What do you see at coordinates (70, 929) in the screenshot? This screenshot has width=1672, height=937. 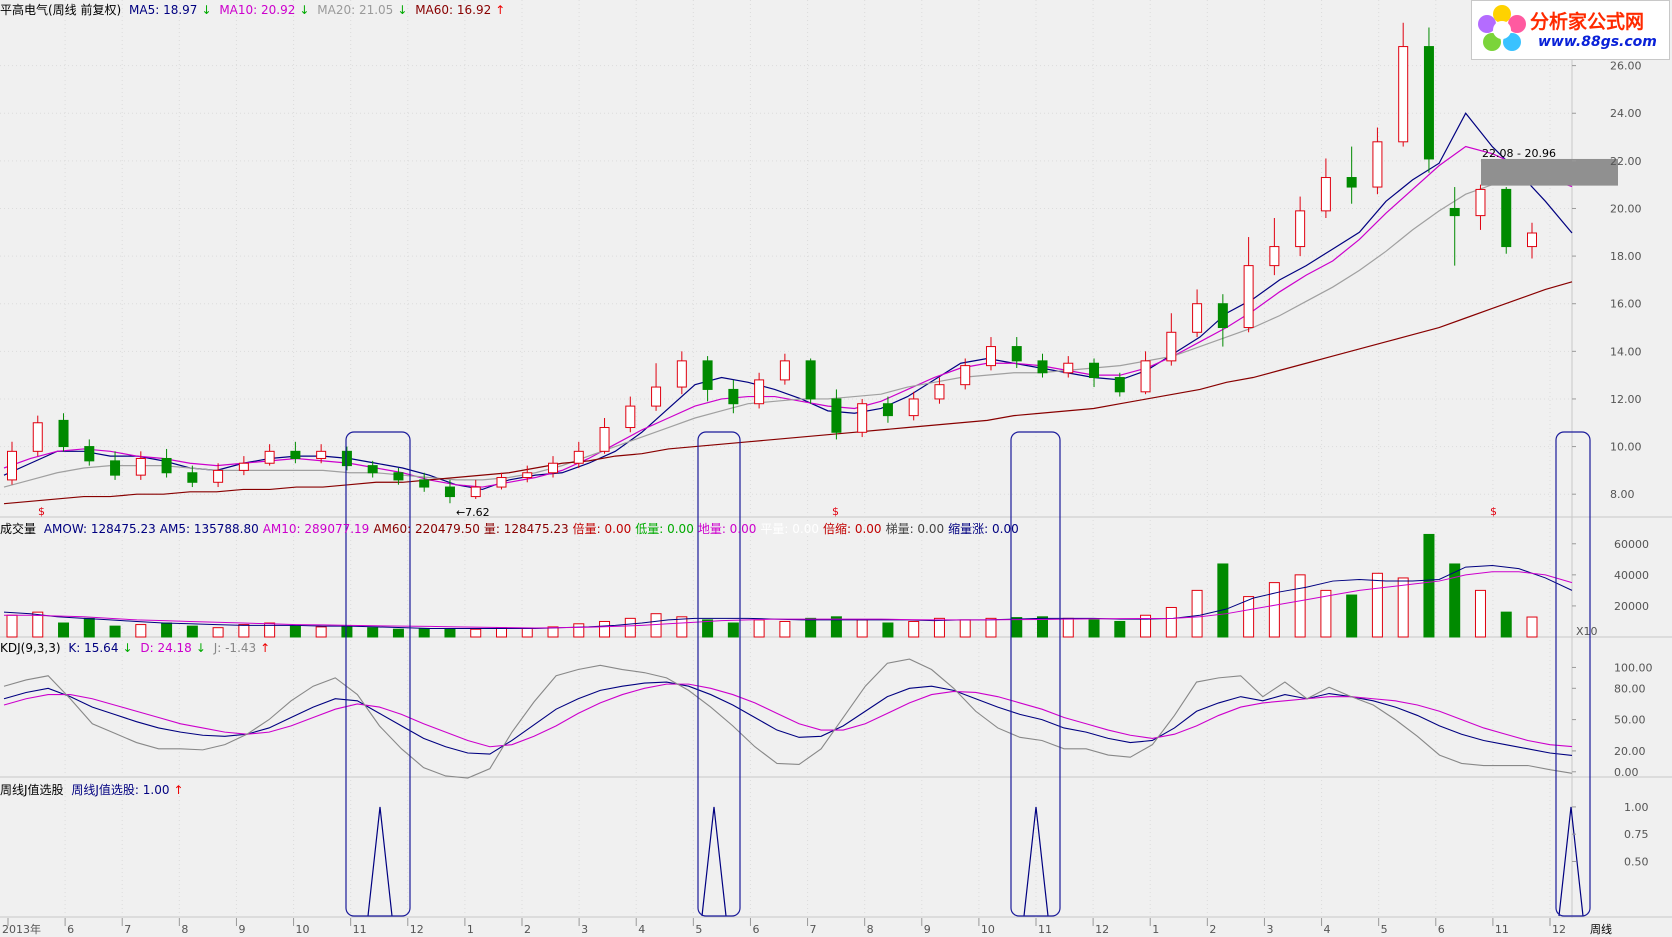 I see `x-axis-label: 6` at bounding box center [70, 929].